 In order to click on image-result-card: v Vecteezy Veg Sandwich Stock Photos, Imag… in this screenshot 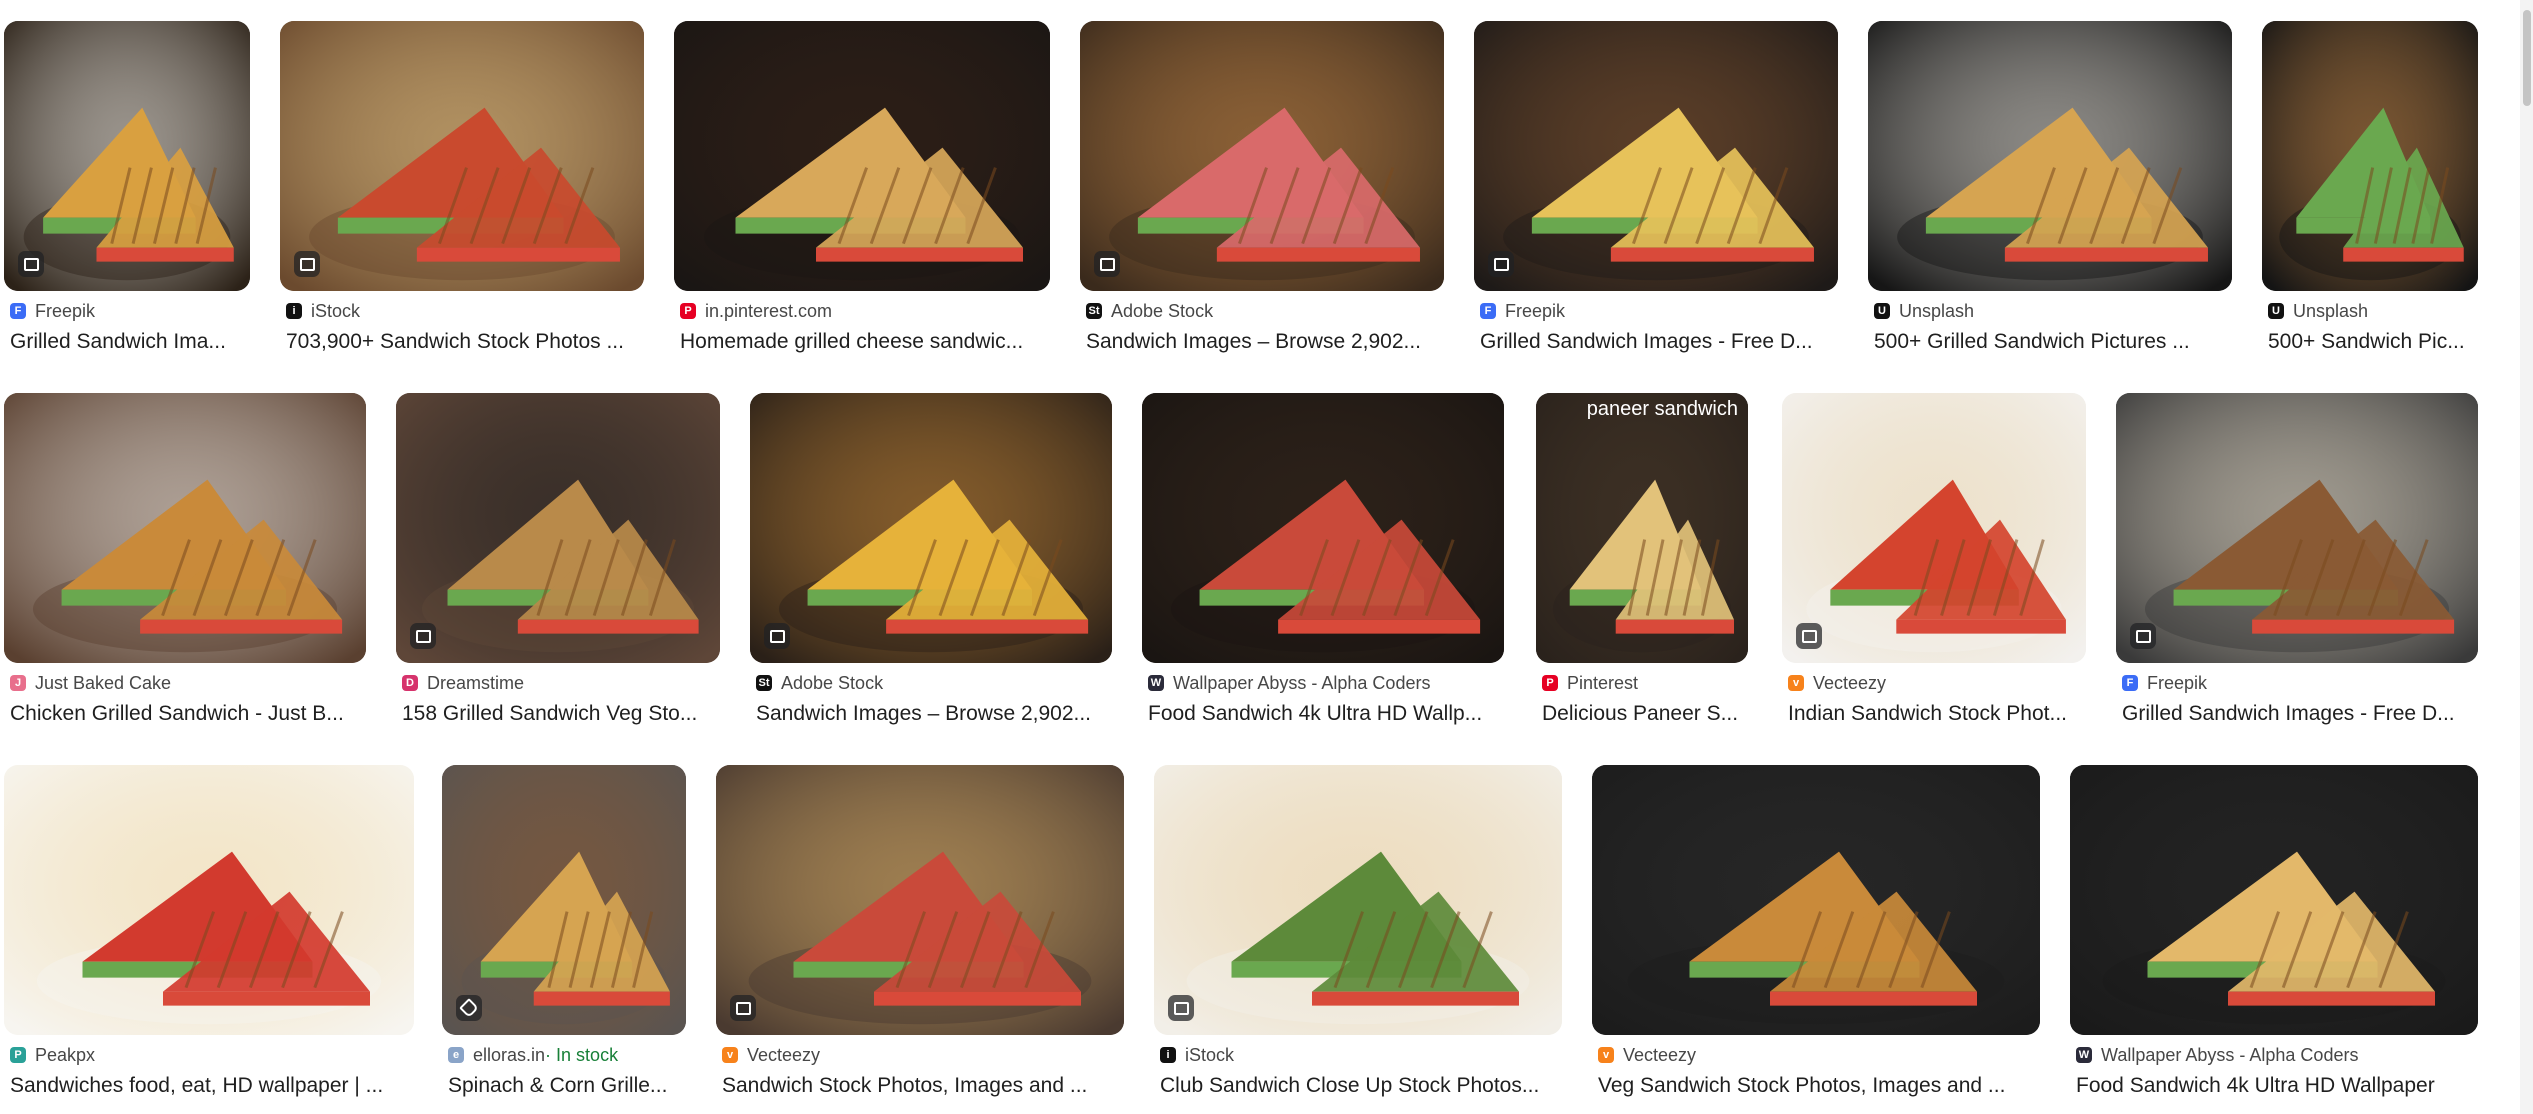, I will do `click(1816, 933)`.